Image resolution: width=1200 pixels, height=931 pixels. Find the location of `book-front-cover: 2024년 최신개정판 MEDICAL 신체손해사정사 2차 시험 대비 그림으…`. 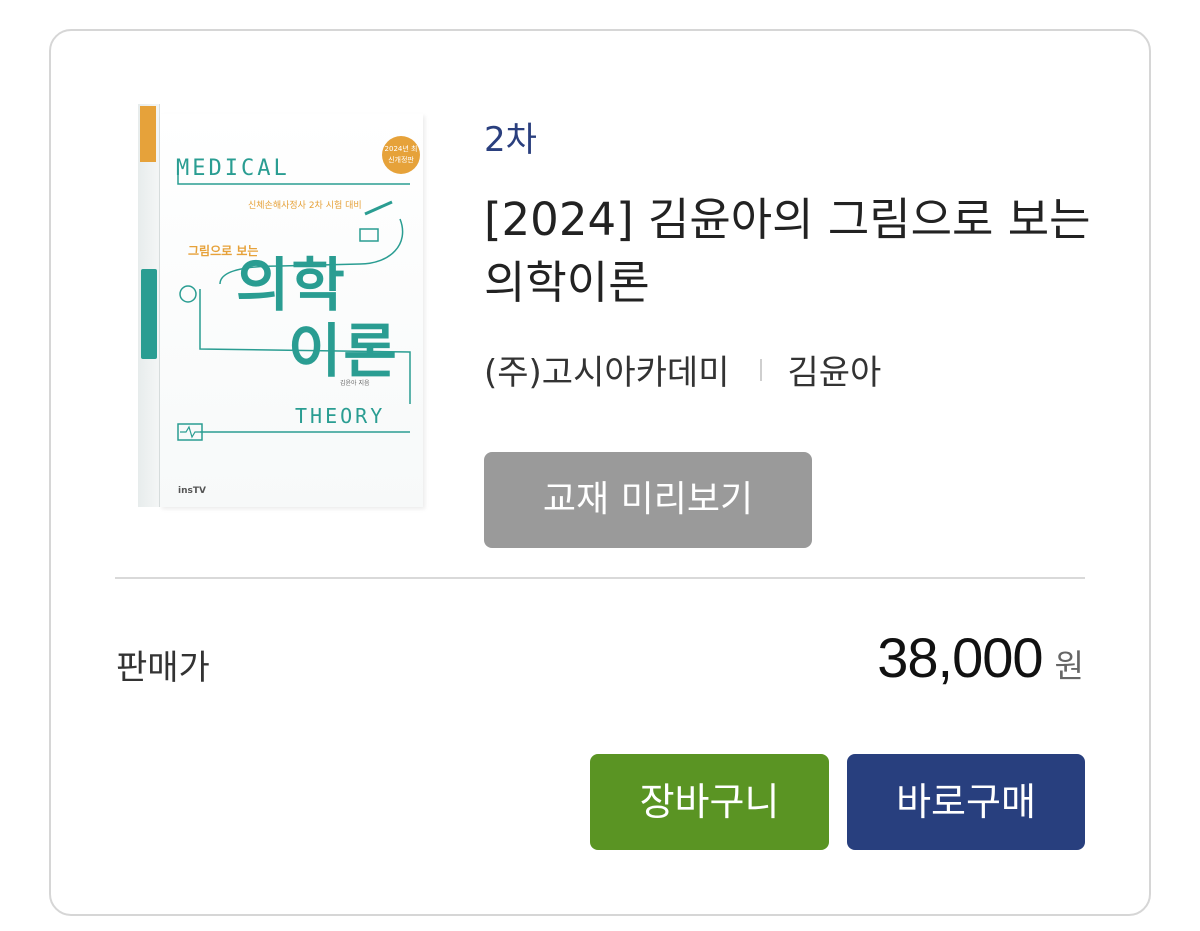

book-front-cover: 2024년 최신개정판 MEDICAL 신체손해사정사 2차 시험 대비 그림으… is located at coordinates (291, 310).